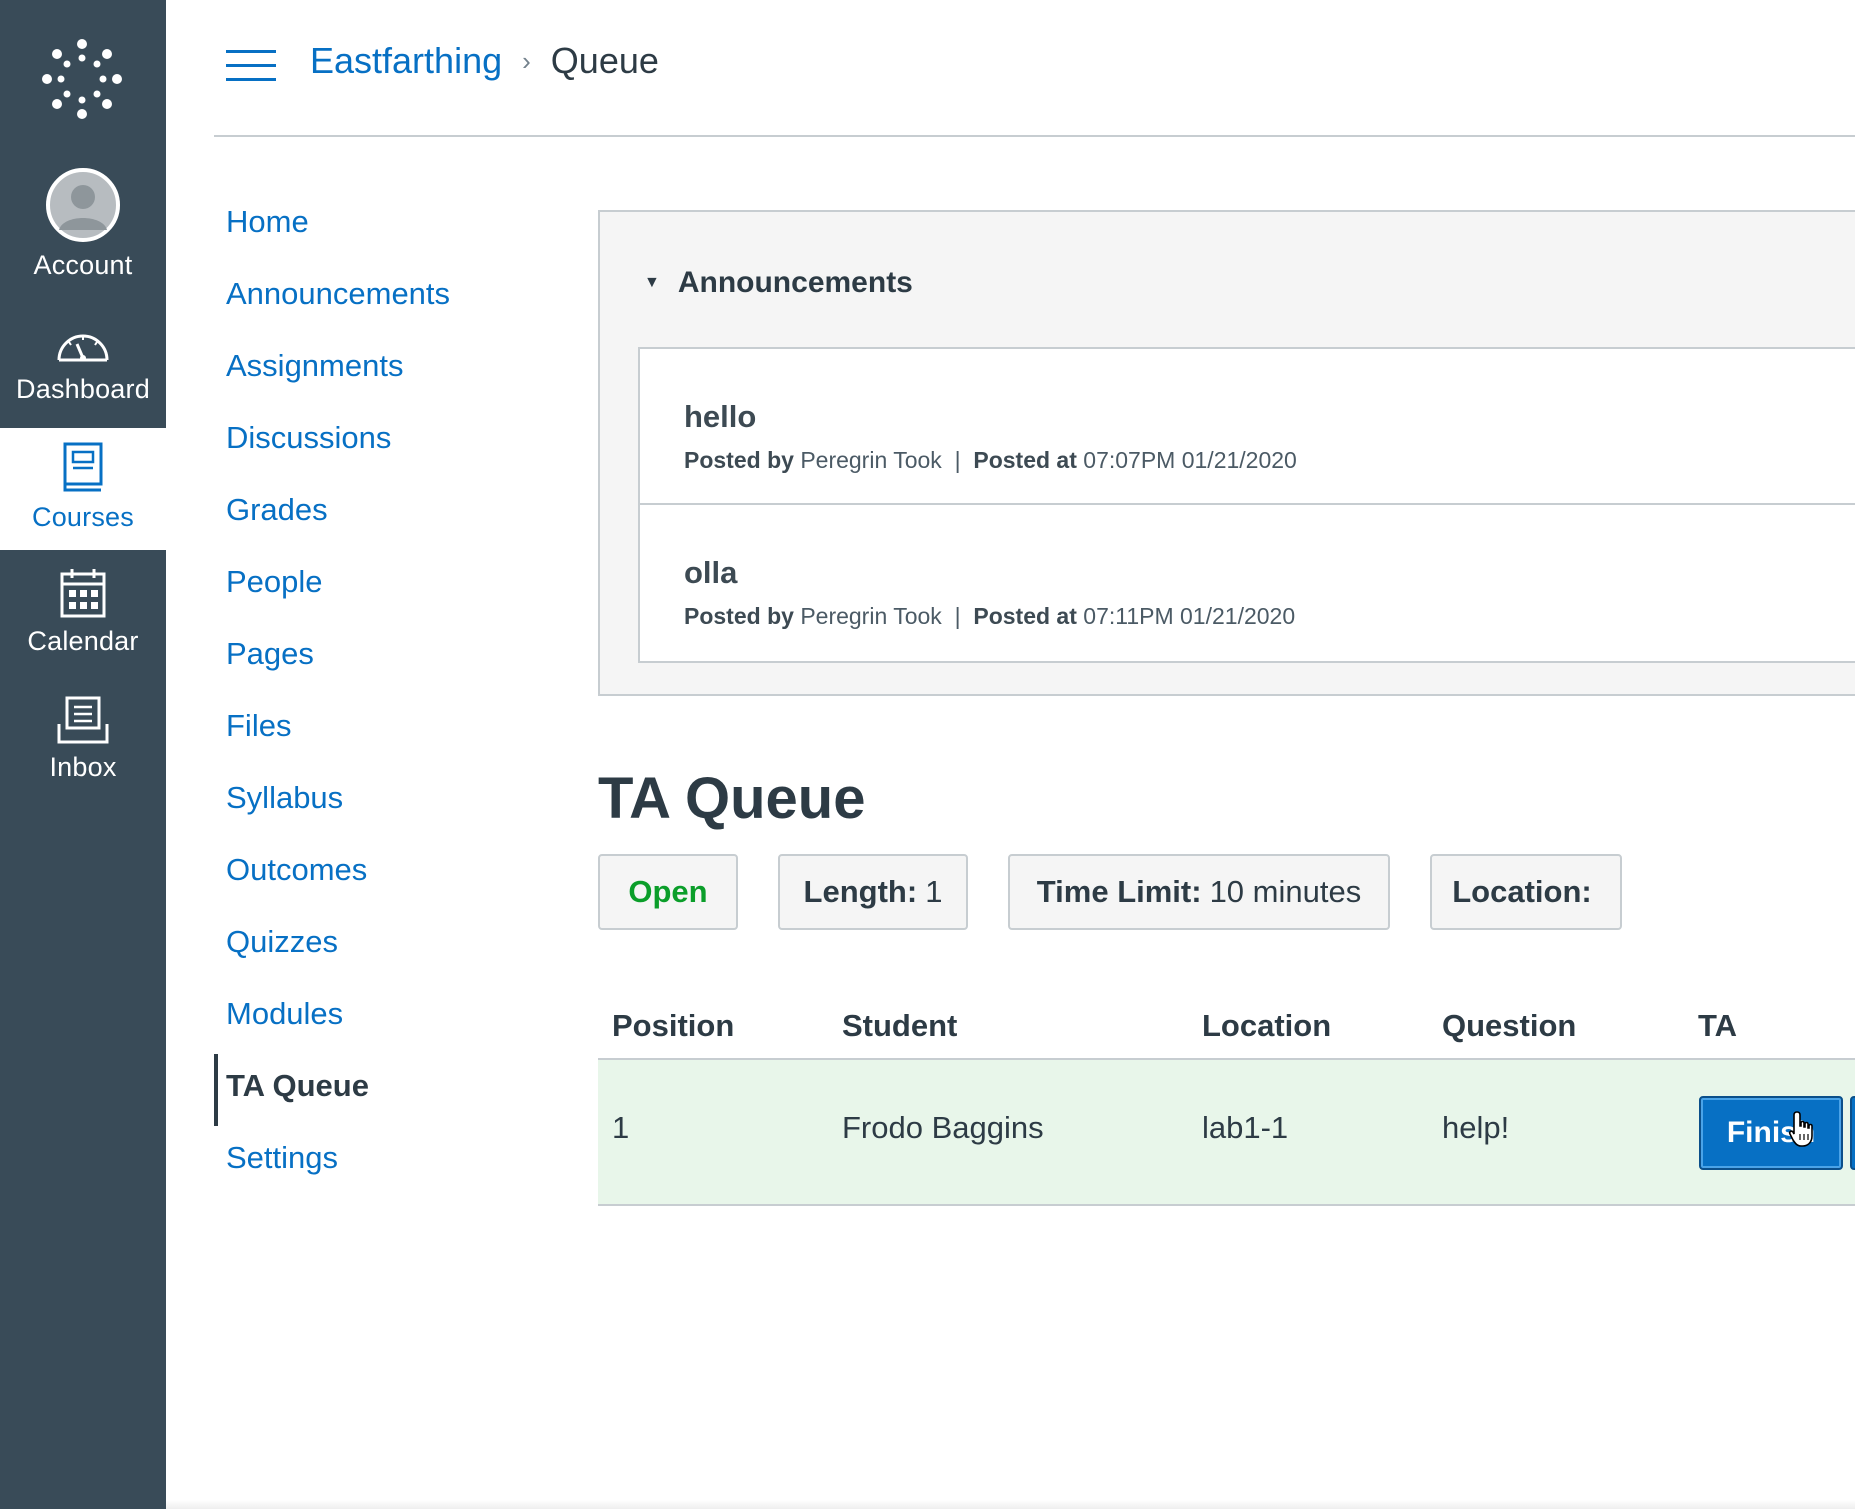 This screenshot has width=1855, height=1509. Describe the element at coordinates (943, 1127) in the screenshot. I see `row-student: Frodo Baggins` at that location.